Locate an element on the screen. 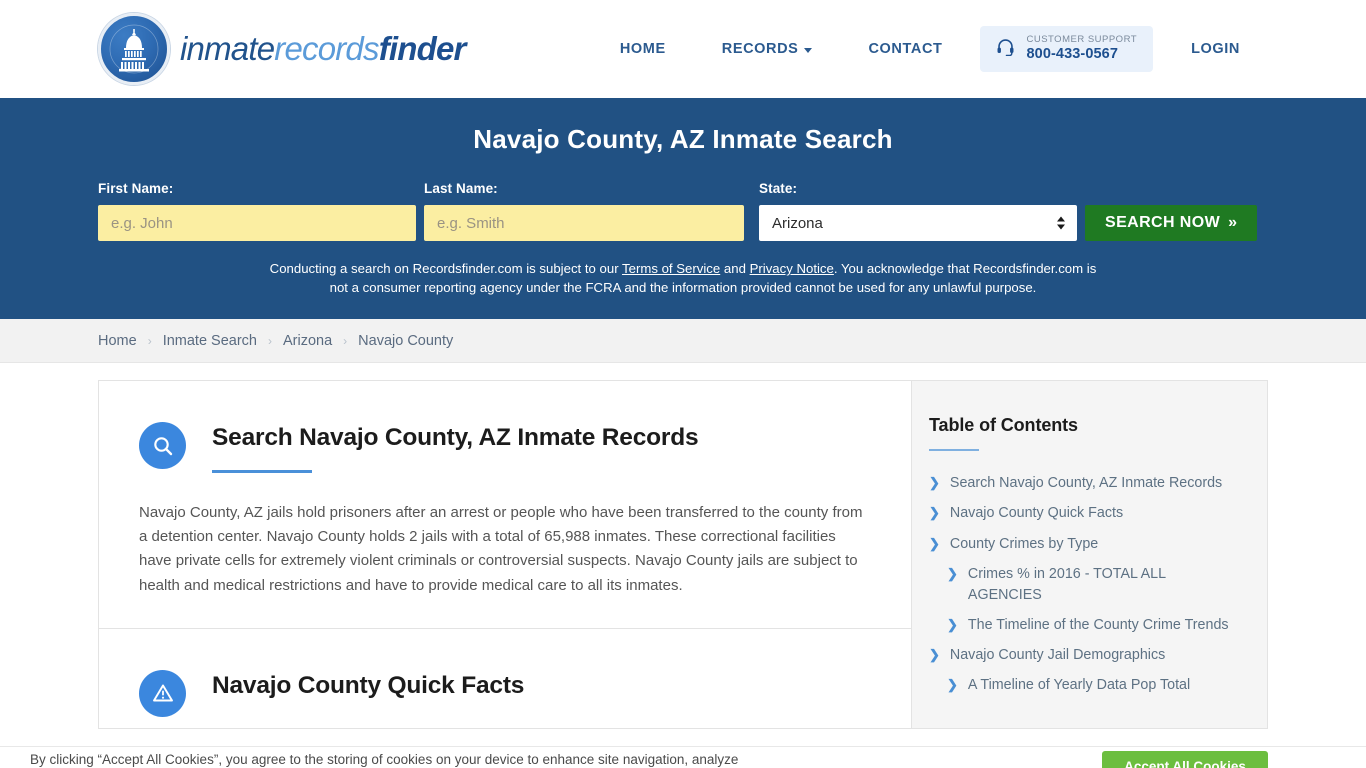 The image size is (1366, 768). section-title: Navajo County Quick Facts is located at coordinates (368, 685).